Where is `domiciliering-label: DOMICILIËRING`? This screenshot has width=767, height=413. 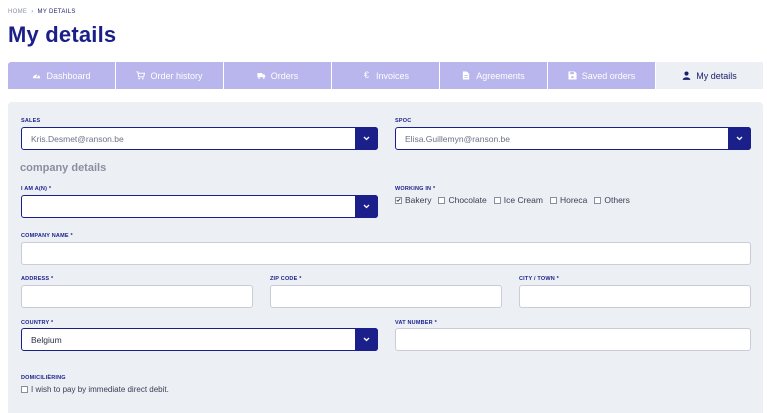 domiciliering-label: DOMICILIËRING is located at coordinates (43, 378).